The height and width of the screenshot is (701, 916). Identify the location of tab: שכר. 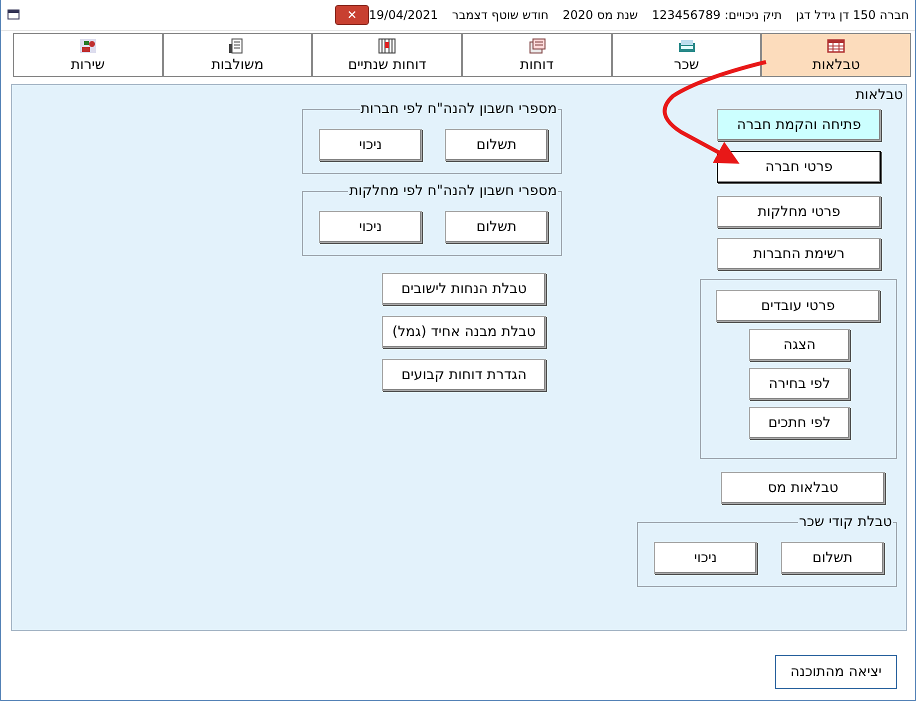
(687, 55).